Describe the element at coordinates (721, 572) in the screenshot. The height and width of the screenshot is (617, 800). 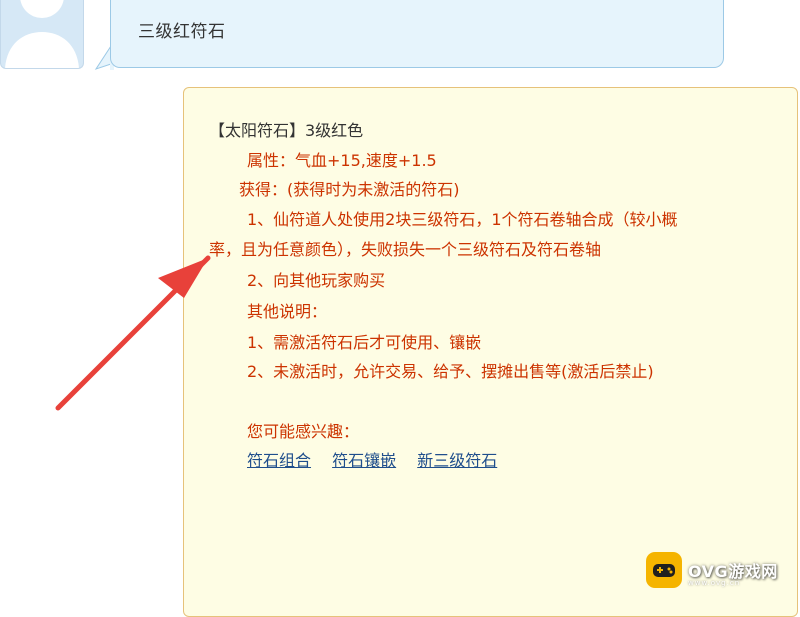
I see `watermark-logo: OVG游戏网 www.ovg.cn` at that location.